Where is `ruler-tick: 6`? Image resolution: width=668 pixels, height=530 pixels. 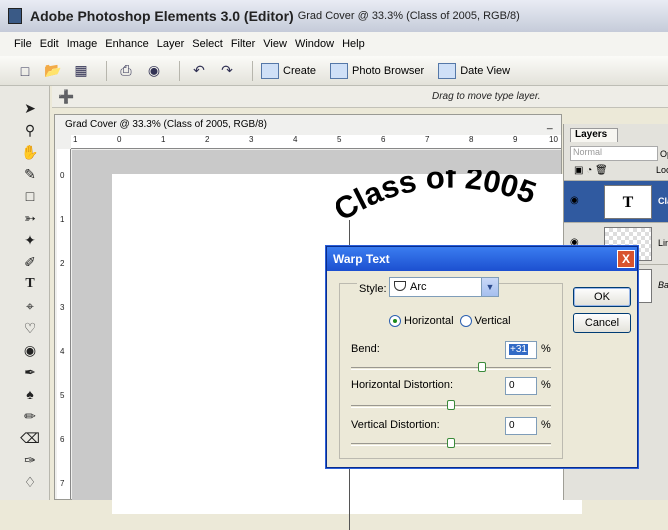
ruler-tick: 6 is located at coordinates (62, 439).